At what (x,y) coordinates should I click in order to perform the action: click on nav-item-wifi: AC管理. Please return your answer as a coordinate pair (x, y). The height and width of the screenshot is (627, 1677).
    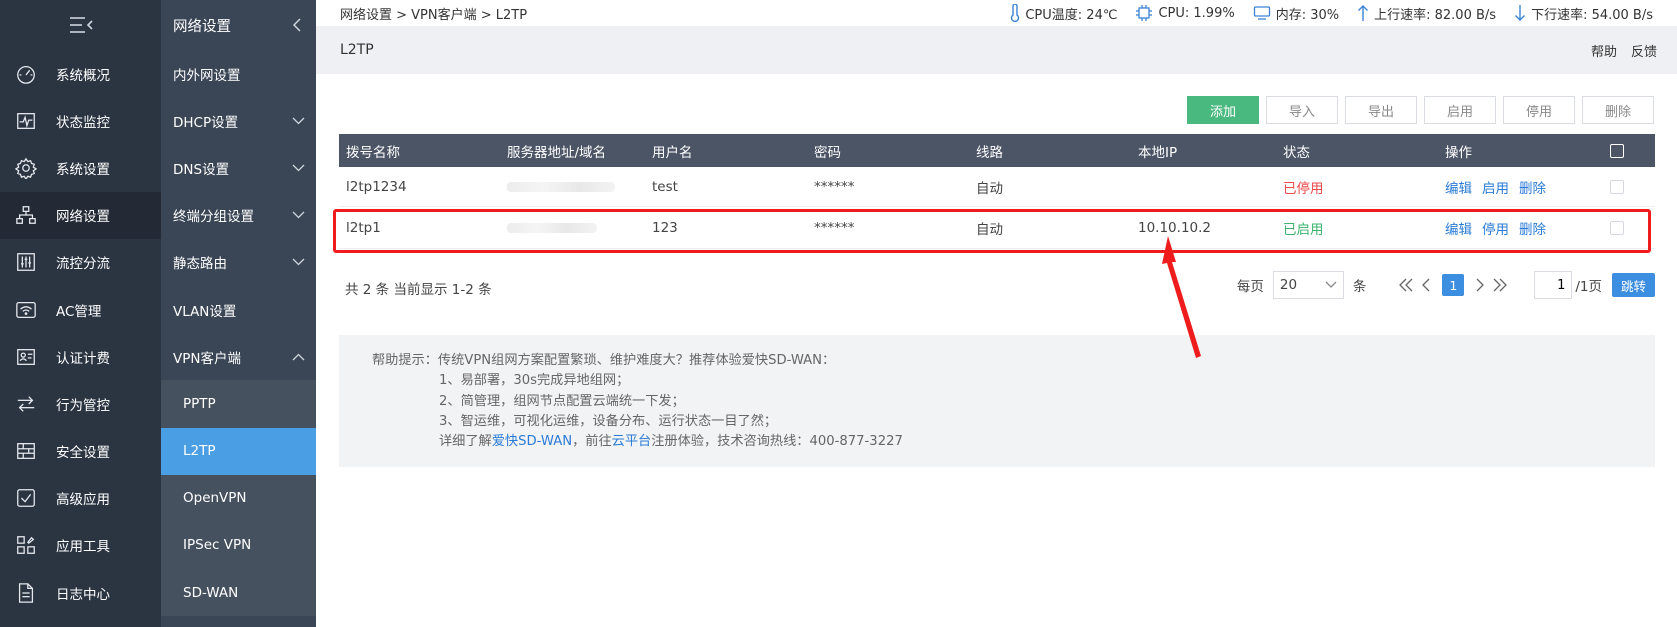
    Looking at the image, I should click on (80, 309).